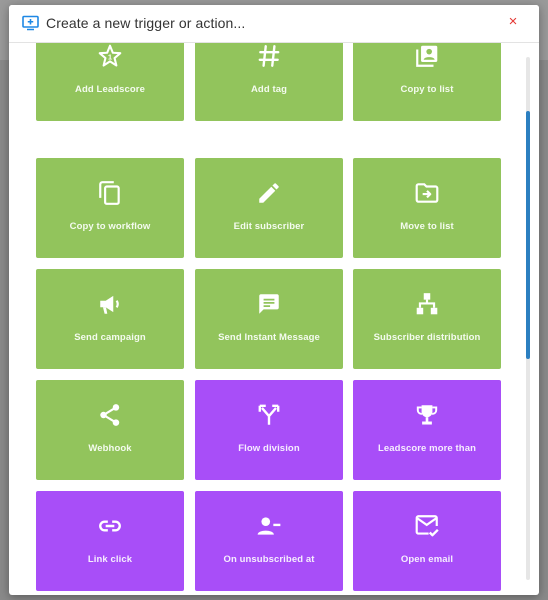 The image size is (548, 600). I want to click on link-icon, so click(110, 526).